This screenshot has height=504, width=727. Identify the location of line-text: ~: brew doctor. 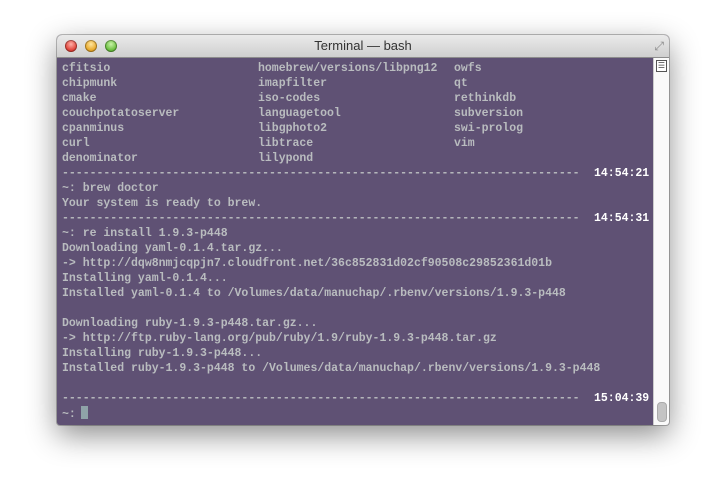
(110, 188).